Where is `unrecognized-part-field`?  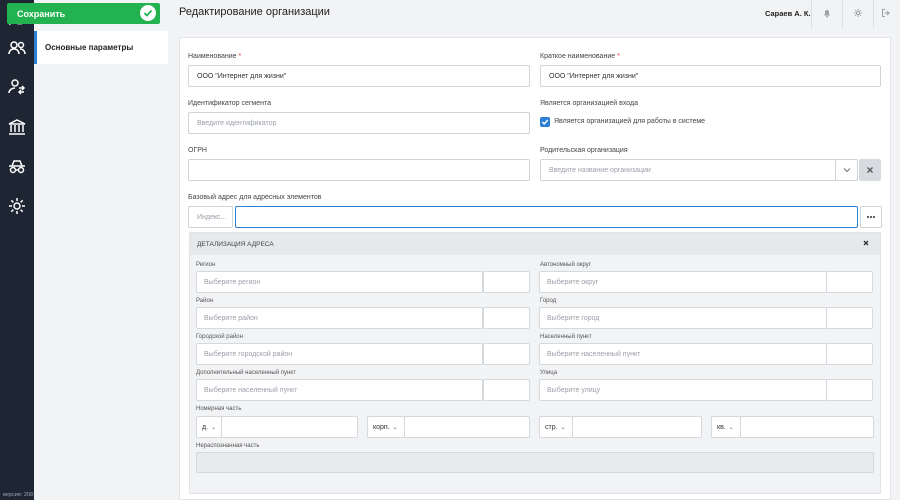 unrecognized-part-field is located at coordinates (535, 462).